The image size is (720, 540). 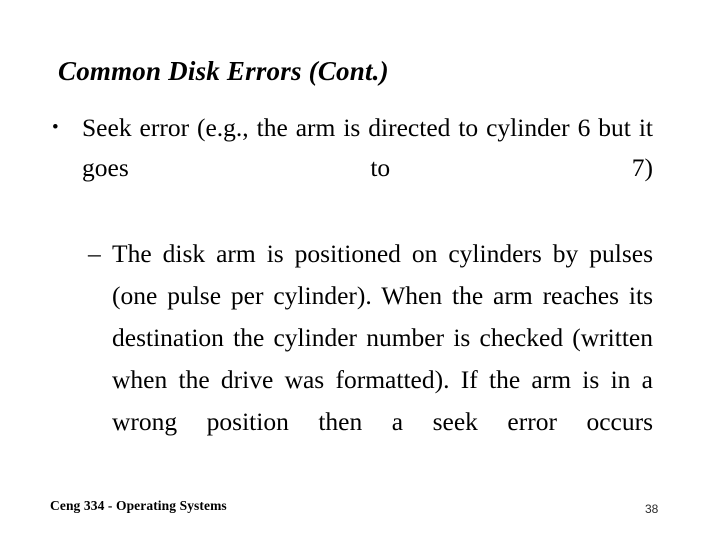 I want to click on page-number: 38, so click(x=652, y=509).